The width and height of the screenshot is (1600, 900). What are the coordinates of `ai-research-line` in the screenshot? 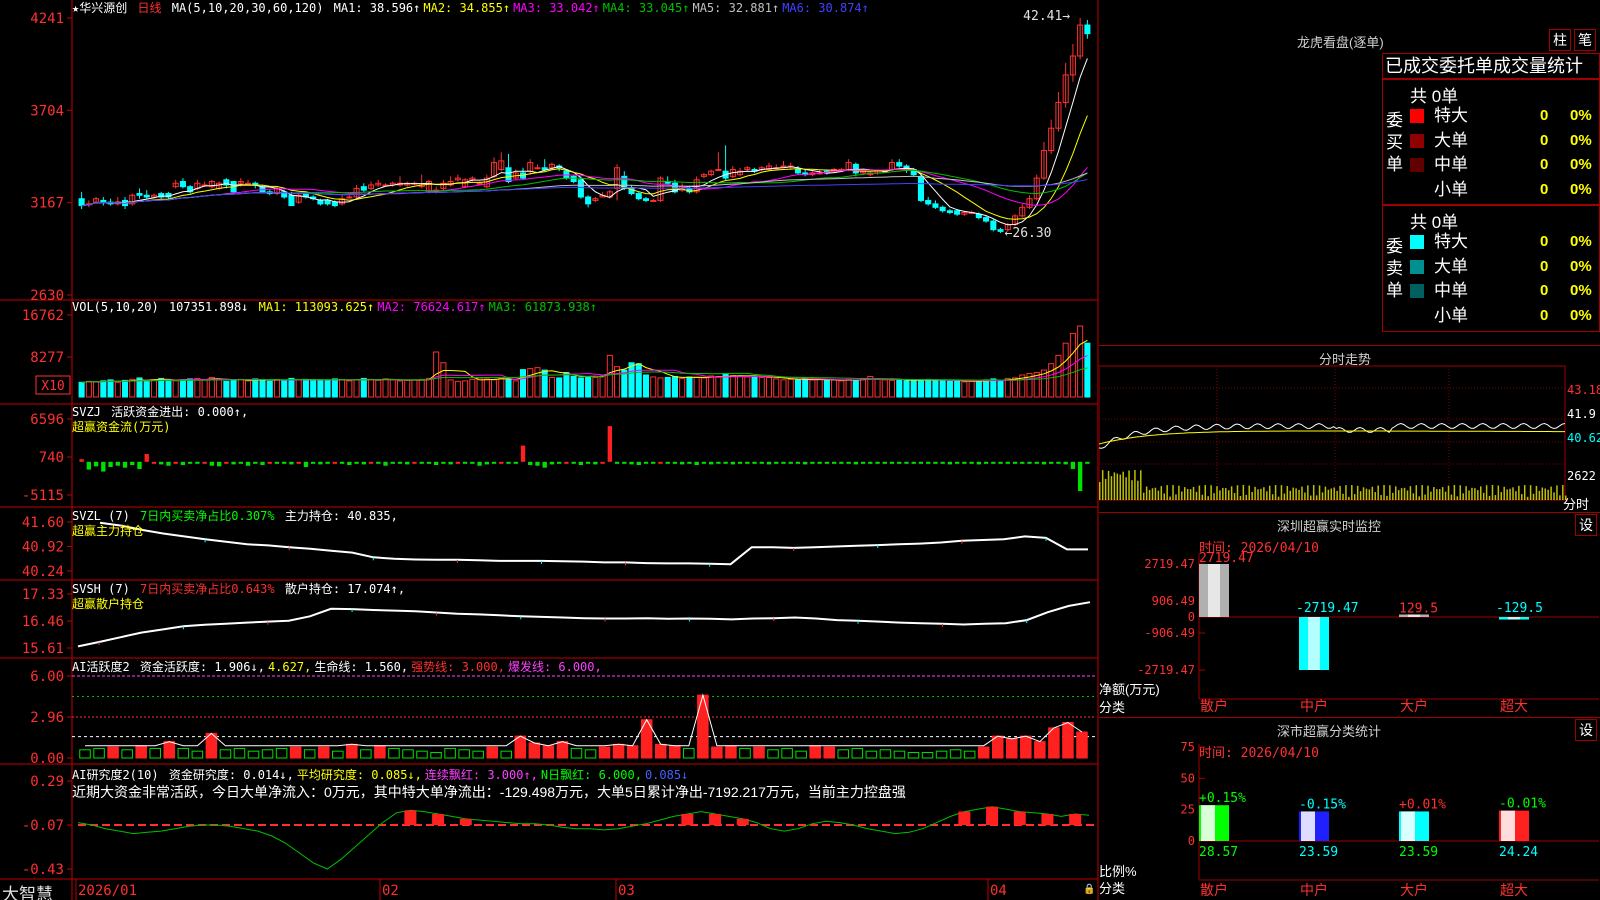 It's located at (586, 838).